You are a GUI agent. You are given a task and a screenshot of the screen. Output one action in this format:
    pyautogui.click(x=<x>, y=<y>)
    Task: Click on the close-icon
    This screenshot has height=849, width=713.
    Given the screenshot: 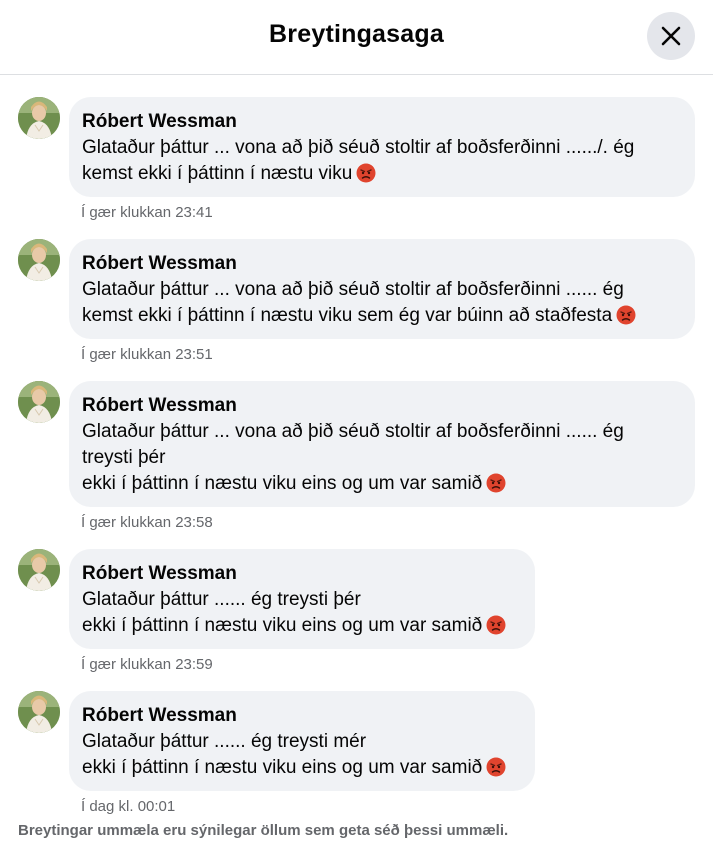 What is the action you would take?
    pyautogui.click(x=671, y=36)
    